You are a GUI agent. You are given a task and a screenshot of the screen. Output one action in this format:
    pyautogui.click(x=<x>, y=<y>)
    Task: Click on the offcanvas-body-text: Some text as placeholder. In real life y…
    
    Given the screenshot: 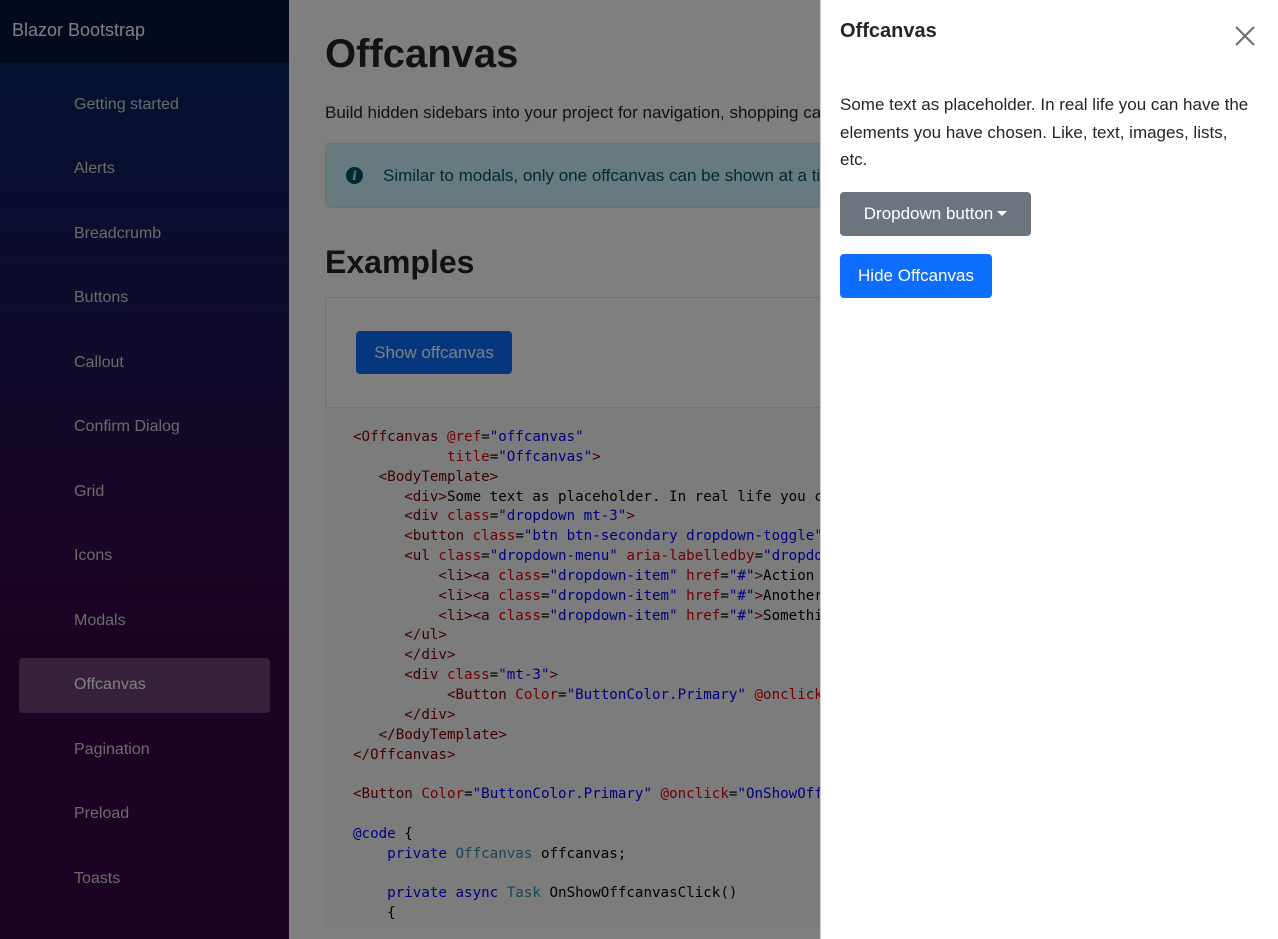 What is the action you would take?
    pyautogui.click(x=1044, y=132)
    